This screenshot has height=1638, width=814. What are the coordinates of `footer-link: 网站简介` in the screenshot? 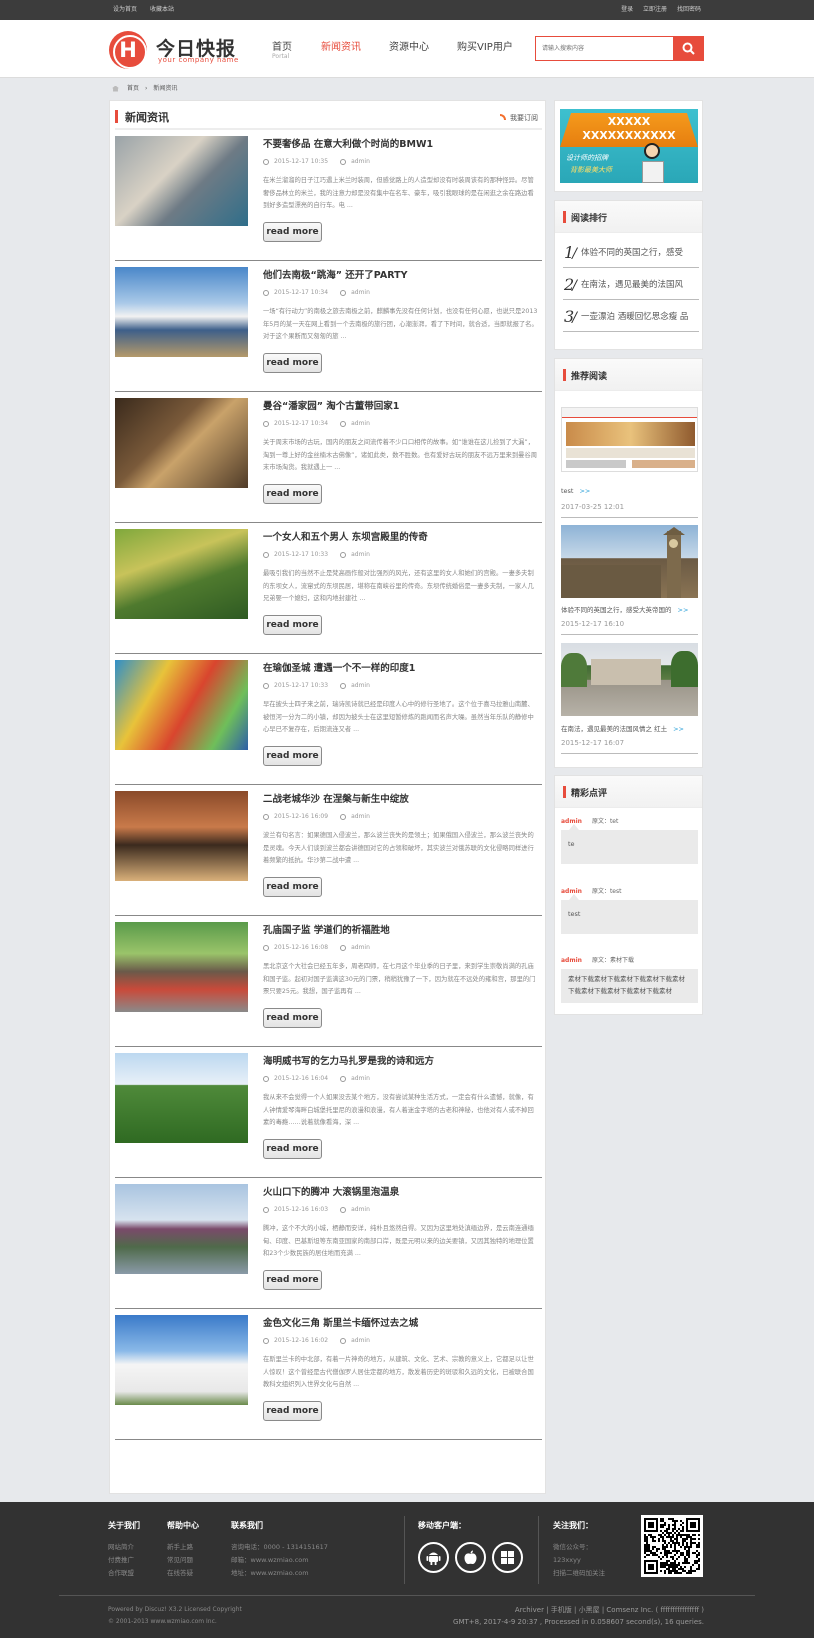 It's located at (124, 1547).